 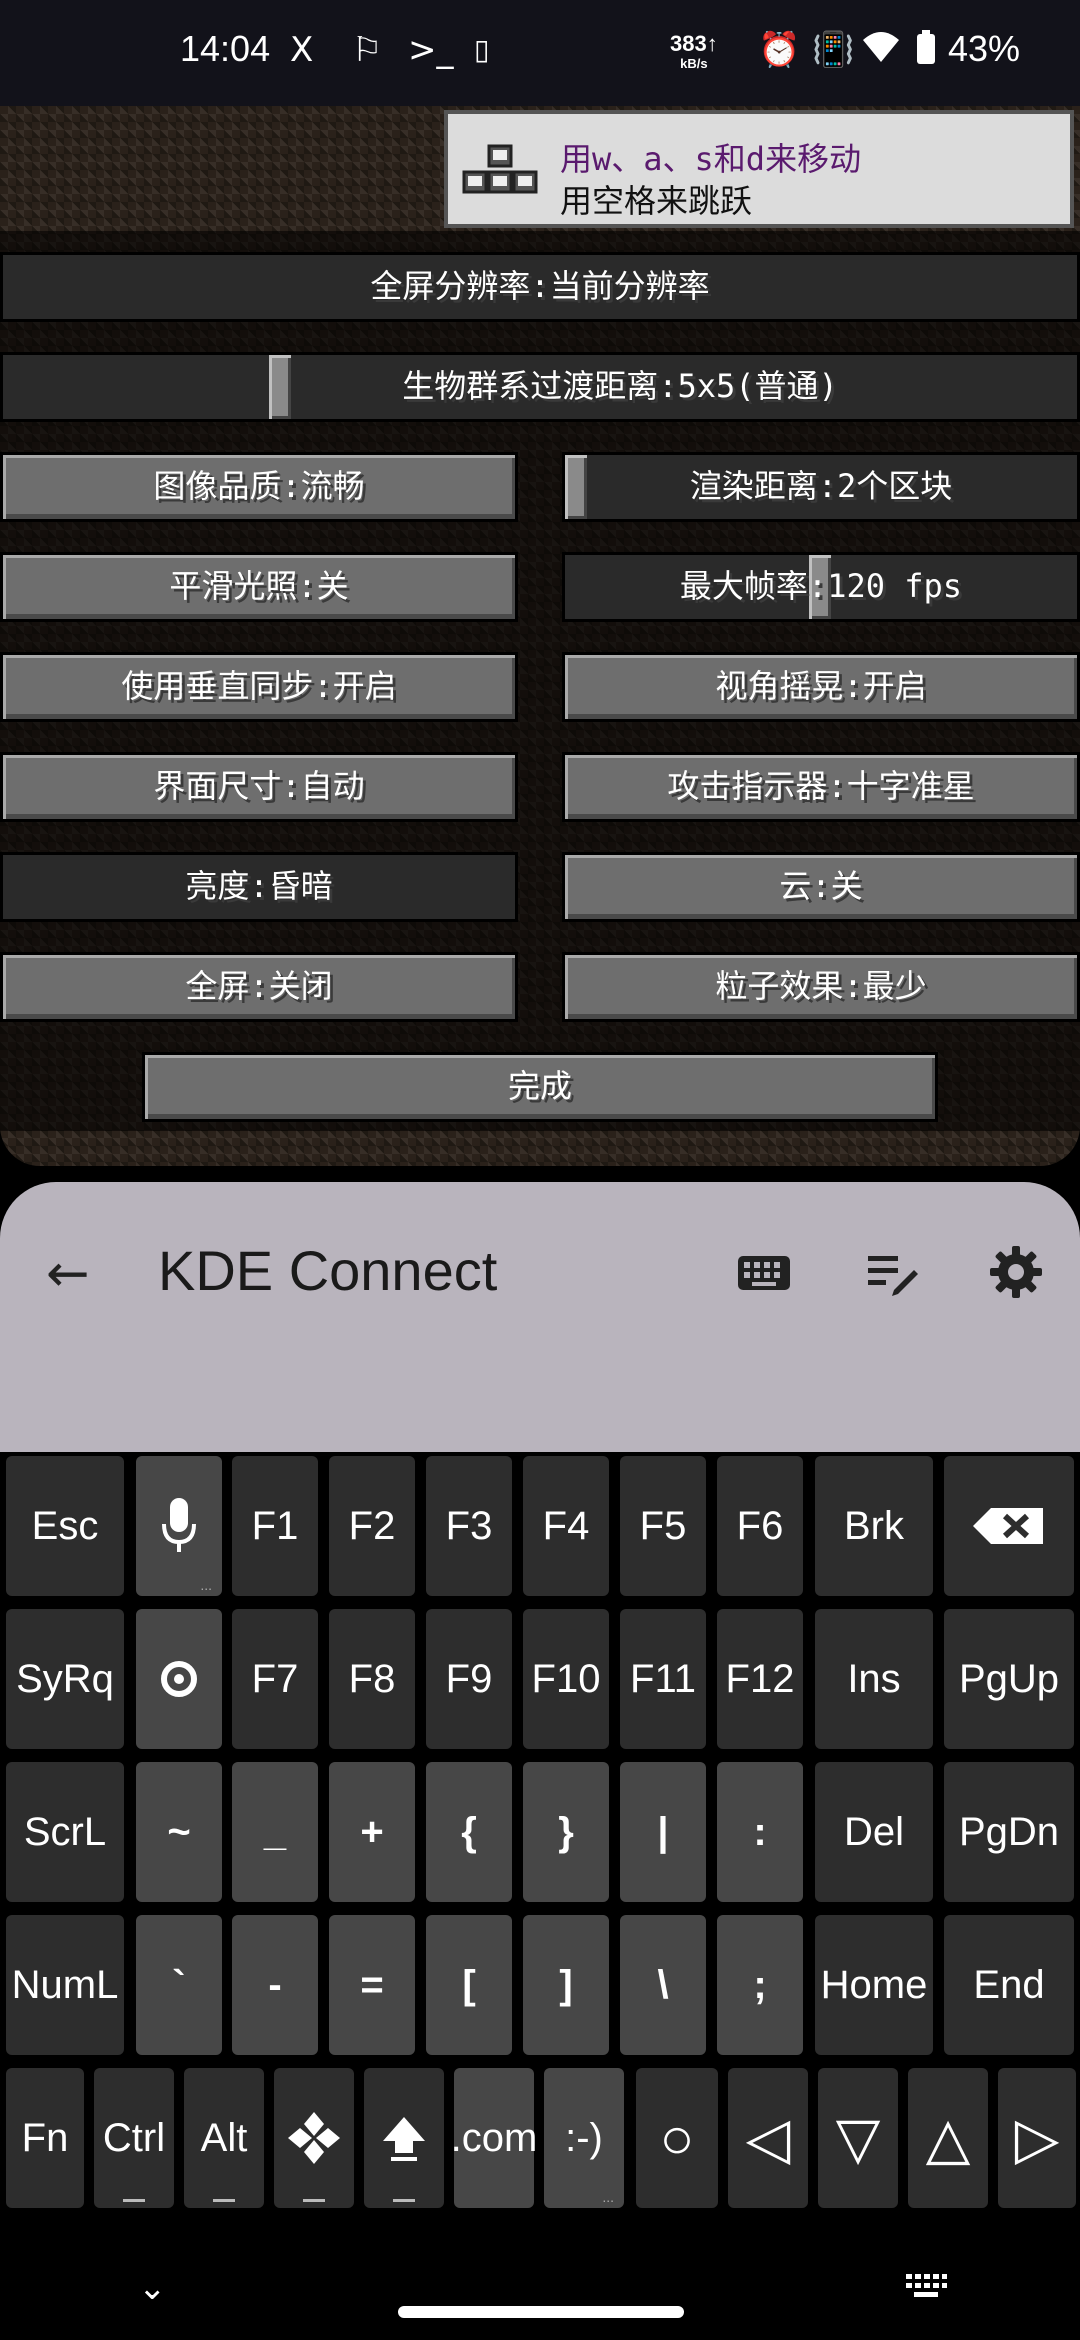 I want to click on key-lbrace: {, so click(x=469, y=1832).